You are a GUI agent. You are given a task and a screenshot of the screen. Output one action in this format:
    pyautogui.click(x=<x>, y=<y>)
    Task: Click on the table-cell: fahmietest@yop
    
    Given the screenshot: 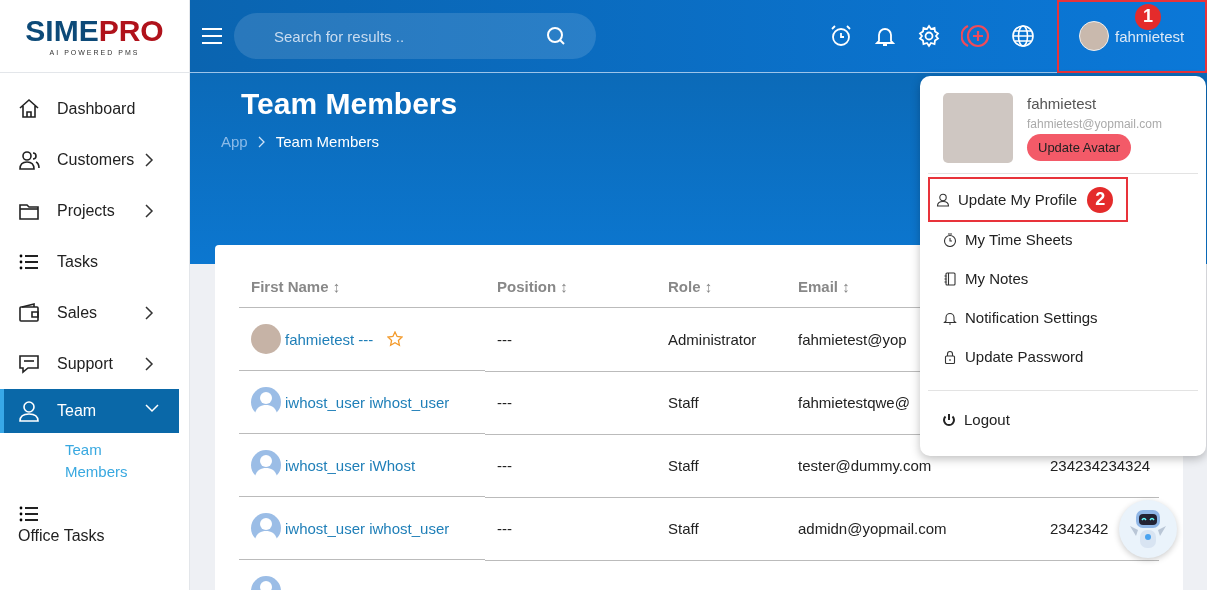 What is the action you would take?
    pyautogui.click(x=852, y=339)
    